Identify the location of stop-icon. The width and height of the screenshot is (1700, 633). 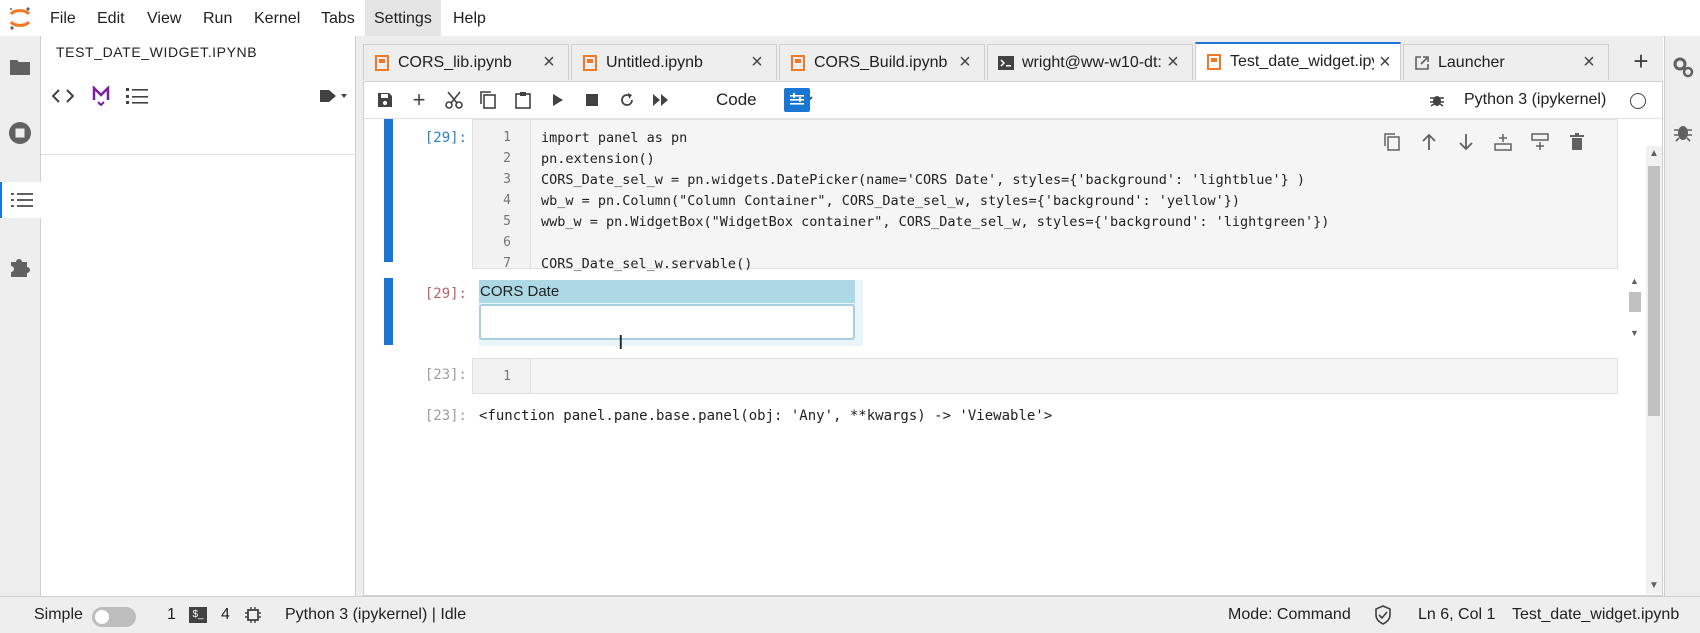
(592, 100).